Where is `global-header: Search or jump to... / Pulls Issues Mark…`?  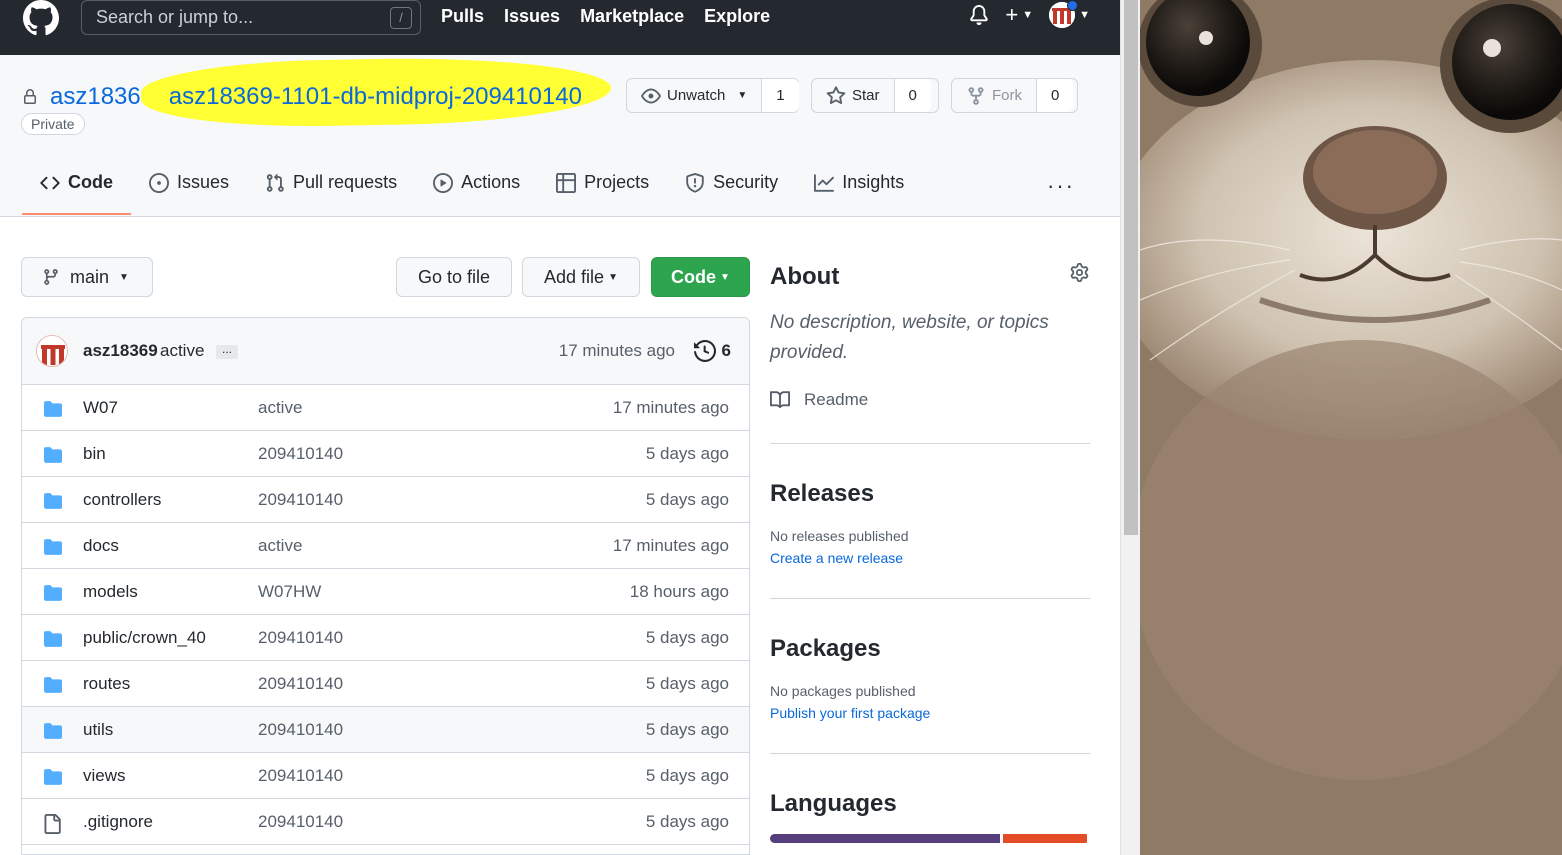 global-header: Search or jump to... / Pulls Issues Mark… is located at coordinates (560, 27).